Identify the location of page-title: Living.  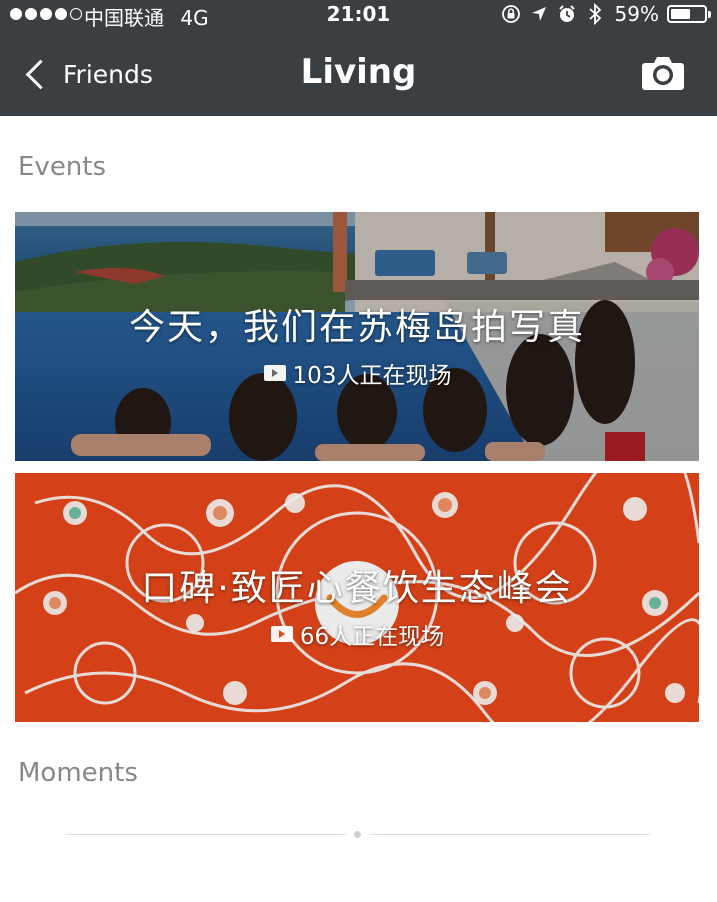
(358, 72).